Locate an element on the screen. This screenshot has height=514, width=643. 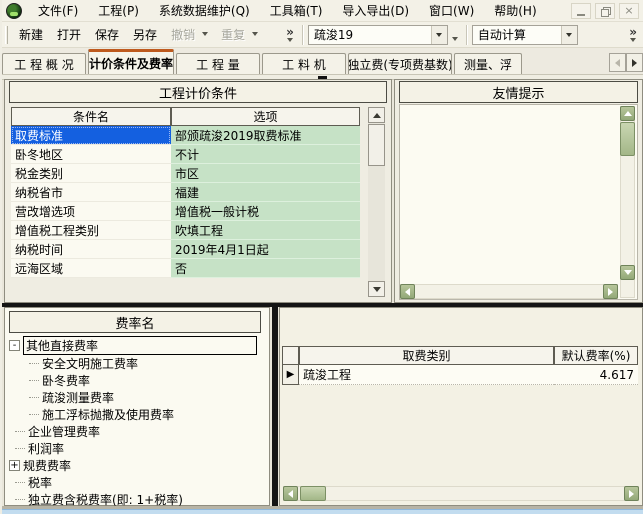
toolbar-overflow-button: » is located at coordinates (290, 34).